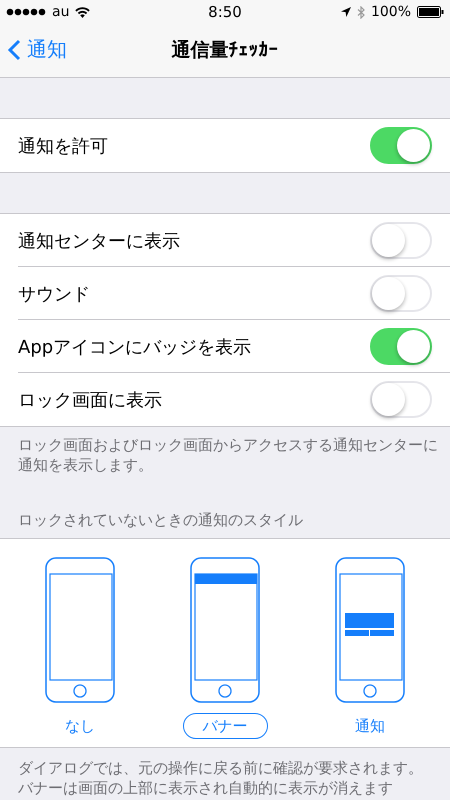 The width and height of the screenshot is (450, 800). Describe the element at coordinates (14, 49) in the screenshot. I see `back-chevron-icon` at that location.